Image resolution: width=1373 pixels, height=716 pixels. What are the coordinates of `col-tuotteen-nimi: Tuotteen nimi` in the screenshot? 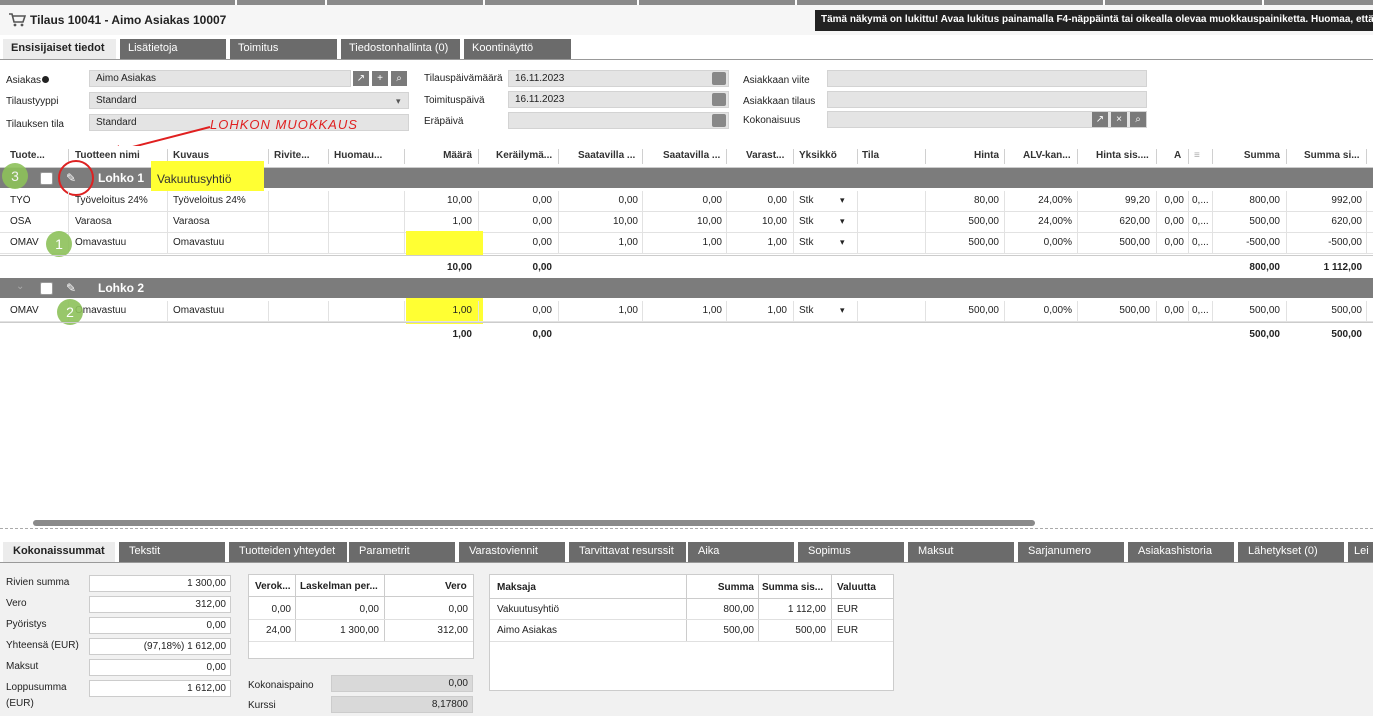 It's located at (119, 155).